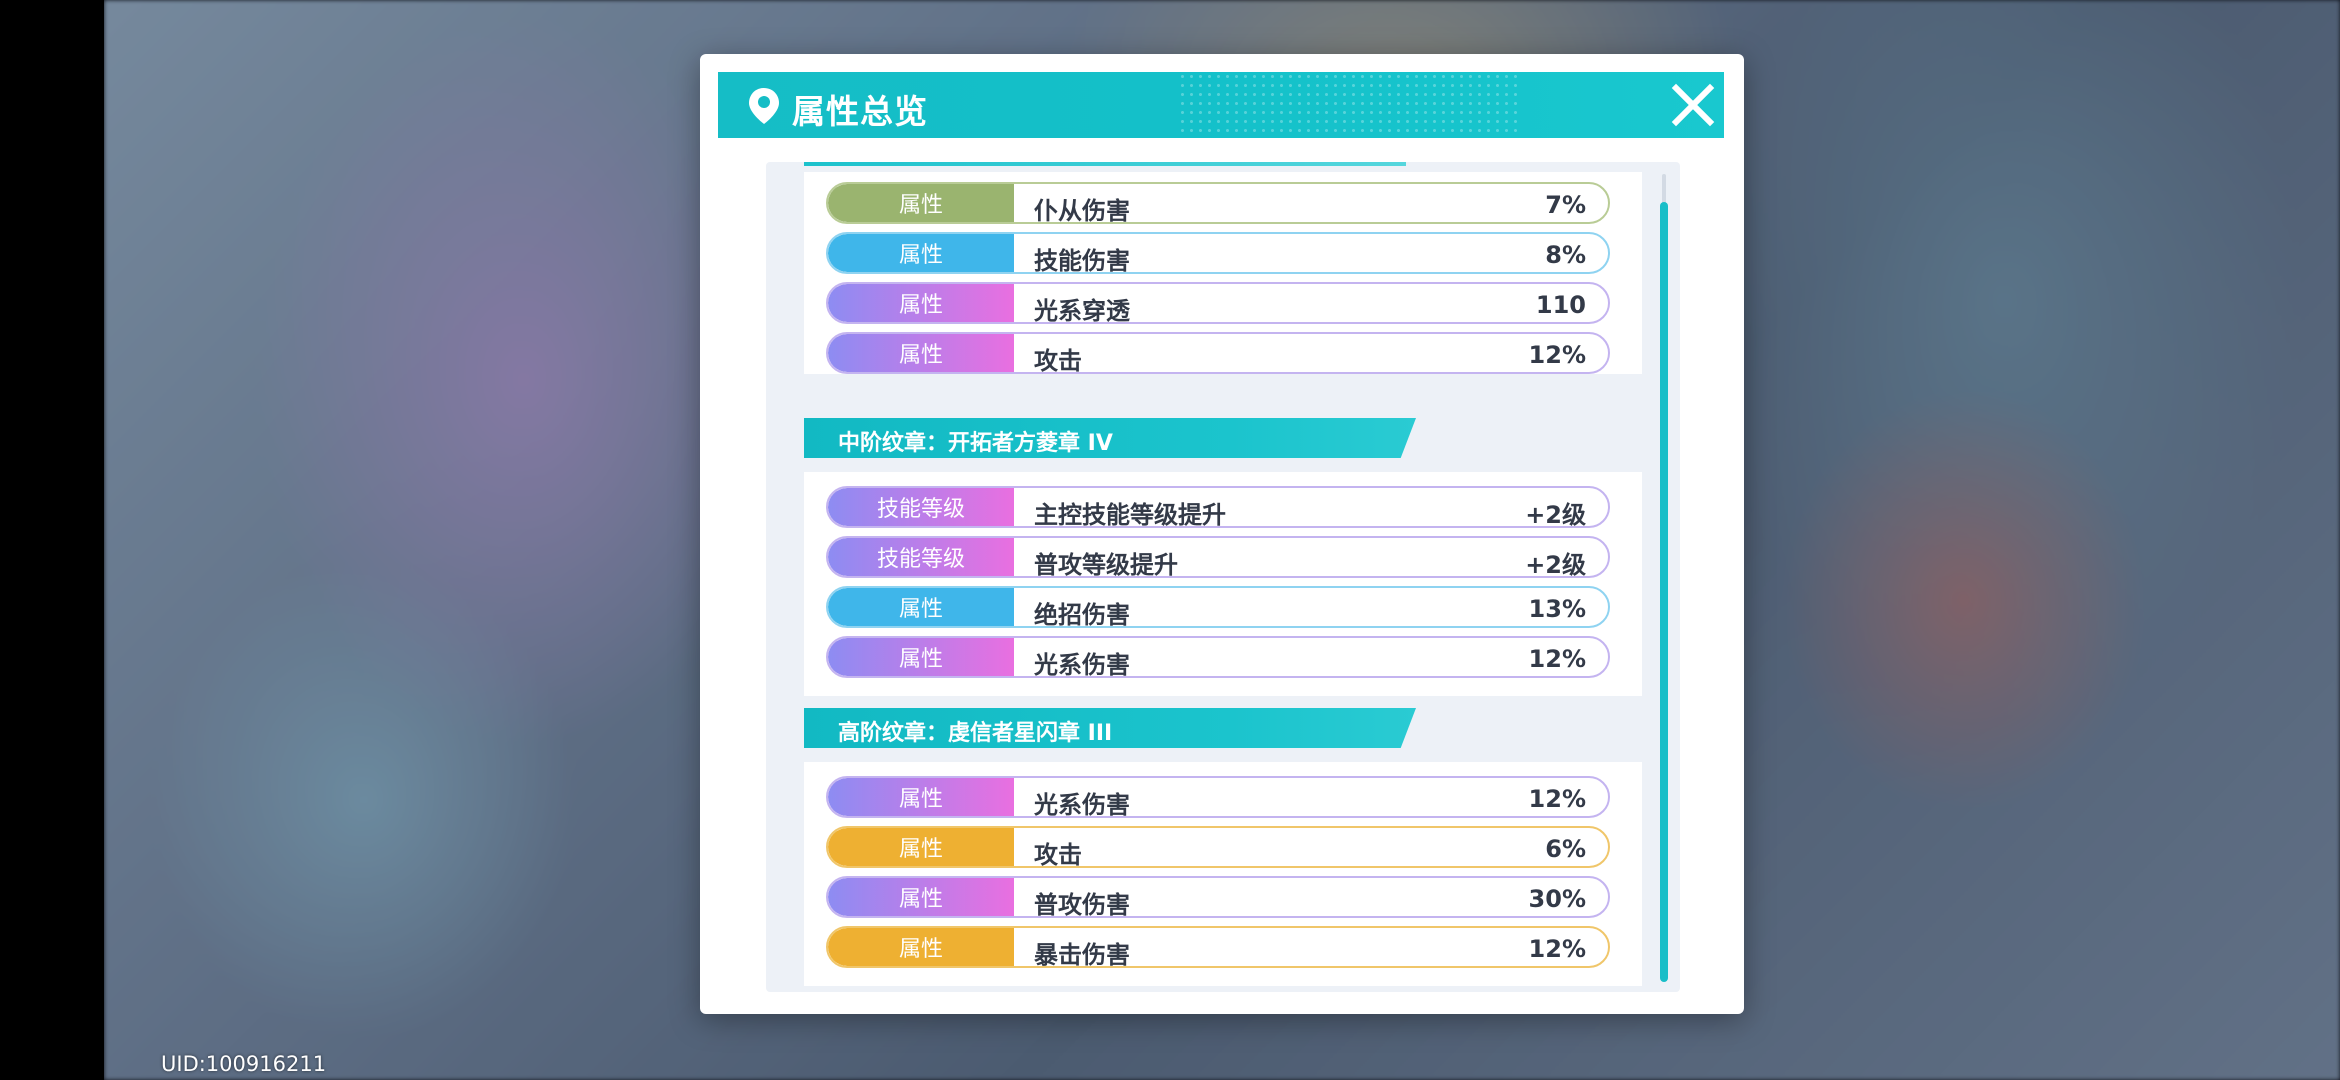 The image size is (2340, 1080). Describe the element at coordinates (1218, 253) in the screenshot. I see `attribute-row: 属性 技能伤害 8%` at that location.